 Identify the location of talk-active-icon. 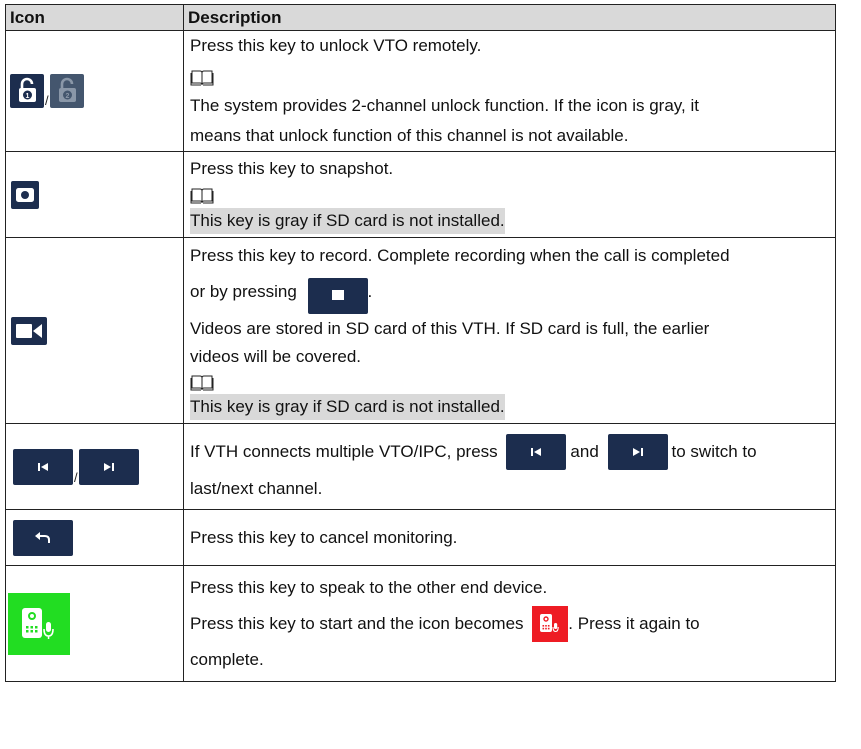
(550, 624).